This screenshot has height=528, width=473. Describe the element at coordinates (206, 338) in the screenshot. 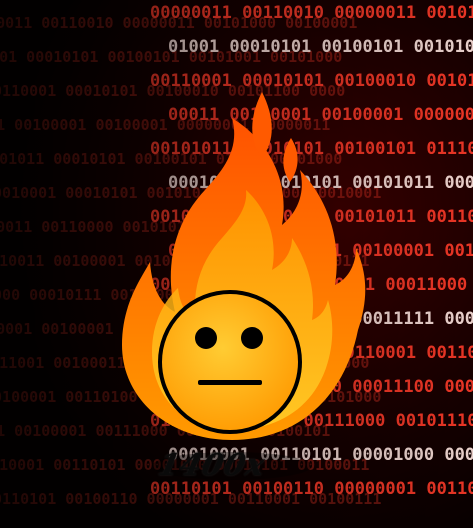

I see `left-eye-icon` at that location.